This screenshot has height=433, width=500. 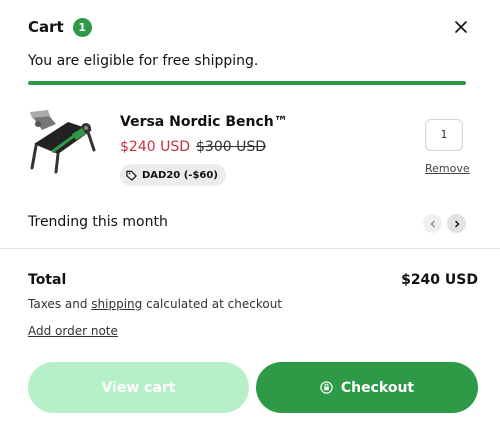 What do you see at coordinates (82, 27) in the screenshot?
I see `cart-count-badge: 1` at bounding box center [82, 27].